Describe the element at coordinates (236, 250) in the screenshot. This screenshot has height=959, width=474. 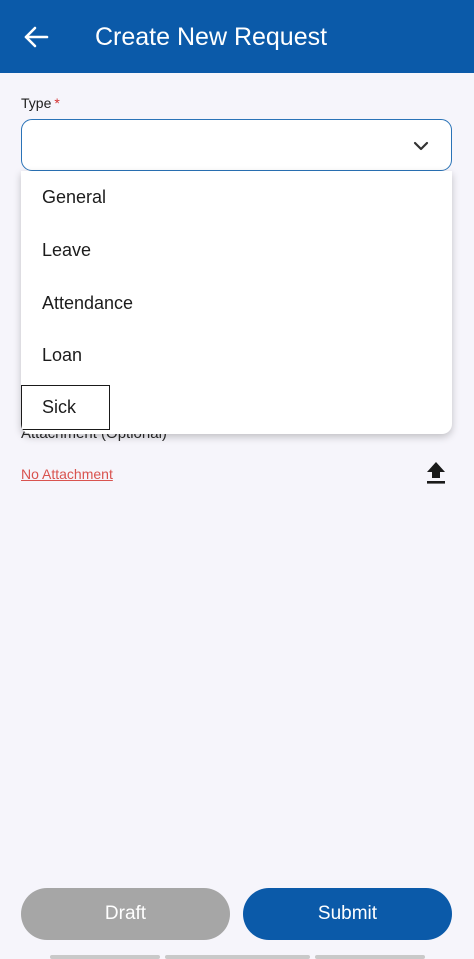
I see `dropdown-option-leave: Leave` at that location.